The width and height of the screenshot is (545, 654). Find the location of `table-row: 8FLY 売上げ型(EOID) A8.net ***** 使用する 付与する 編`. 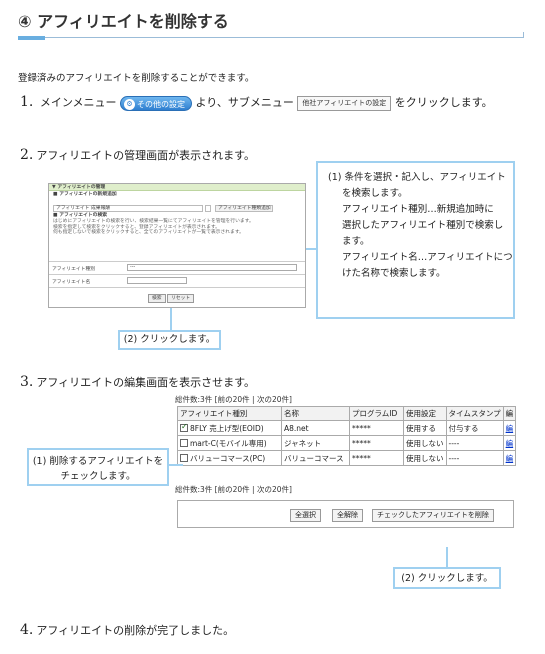

table-row: 8FLY 売上げ型(EOID) A8.net ***** 使用する 付与する 編 is located at coordinates (347, 428).